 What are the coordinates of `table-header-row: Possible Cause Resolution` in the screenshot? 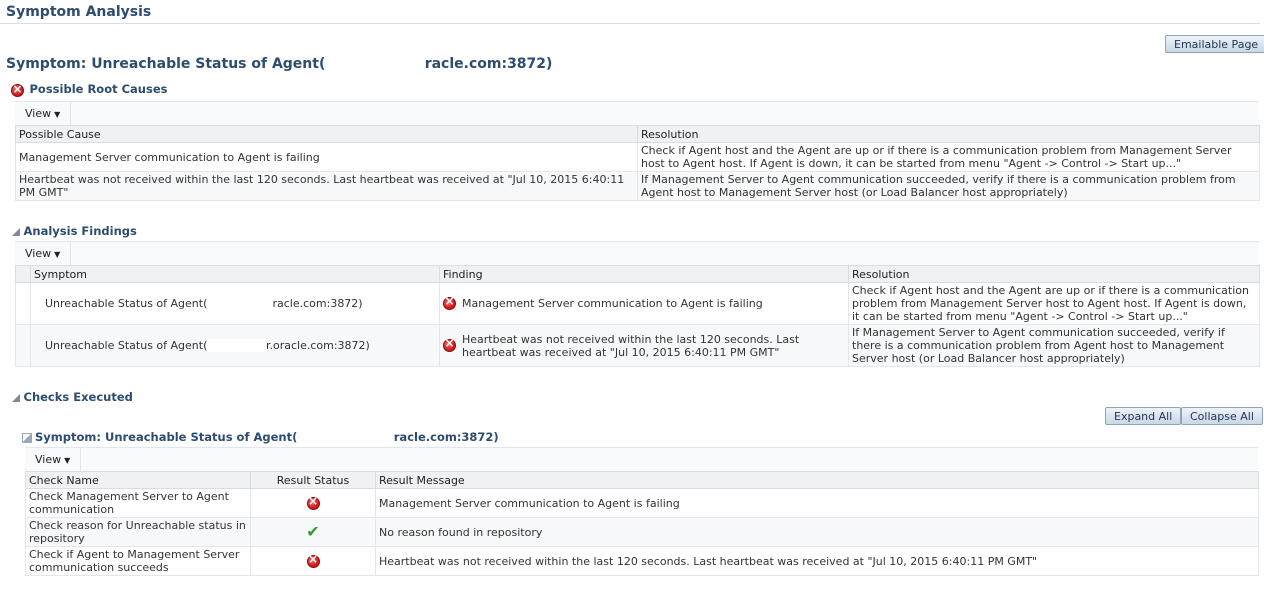 It's located at (637, 134).